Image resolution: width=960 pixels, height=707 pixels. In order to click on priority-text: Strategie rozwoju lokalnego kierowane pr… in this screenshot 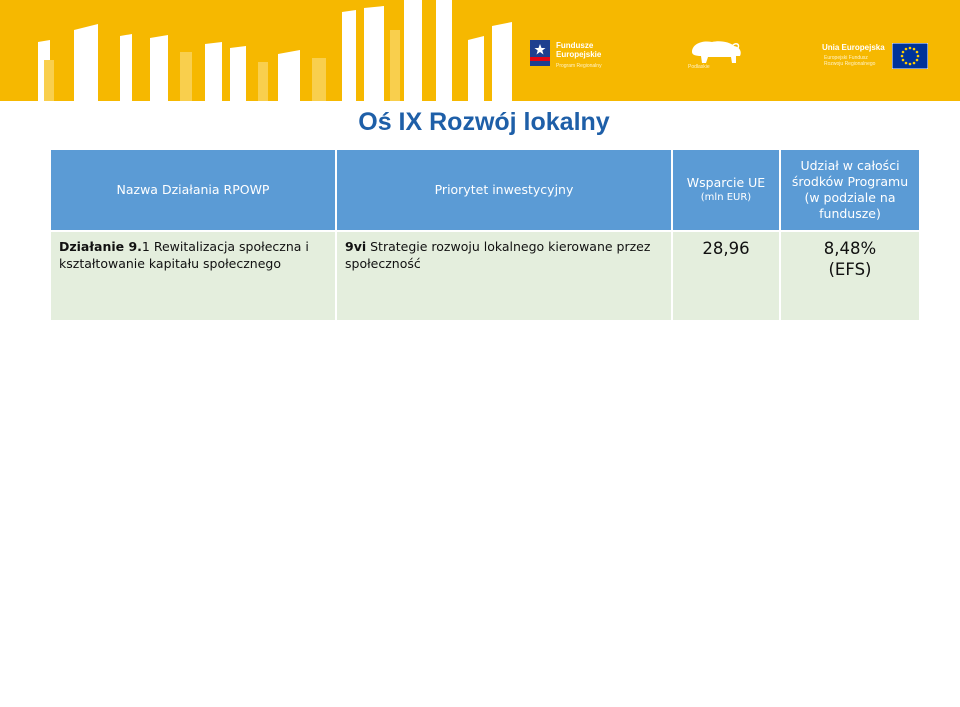, I will do `click(498, 255)`.